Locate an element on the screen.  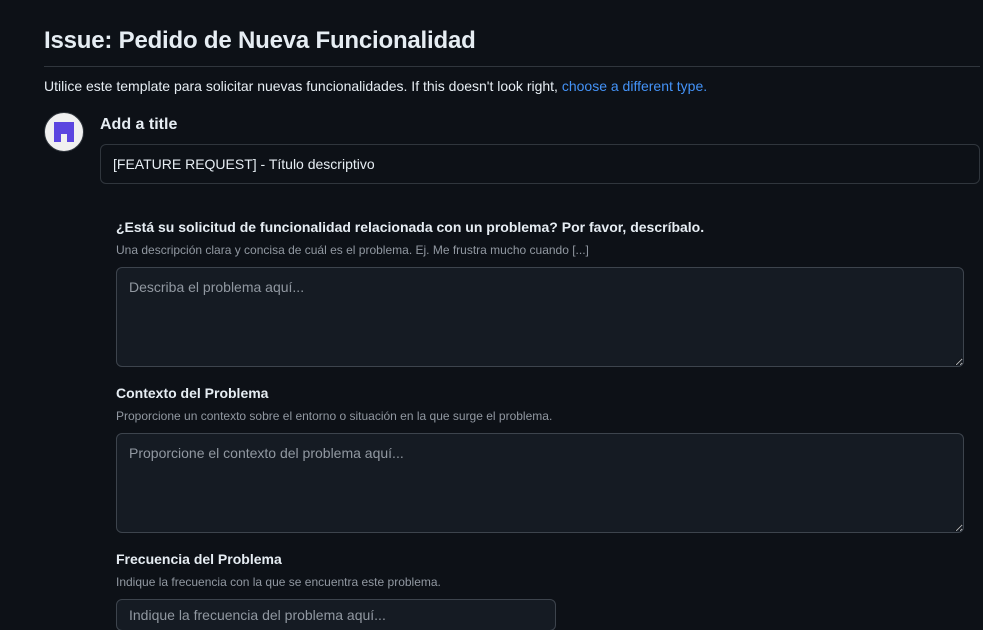
problem-frequency-input is located at coordinates (336, 614).